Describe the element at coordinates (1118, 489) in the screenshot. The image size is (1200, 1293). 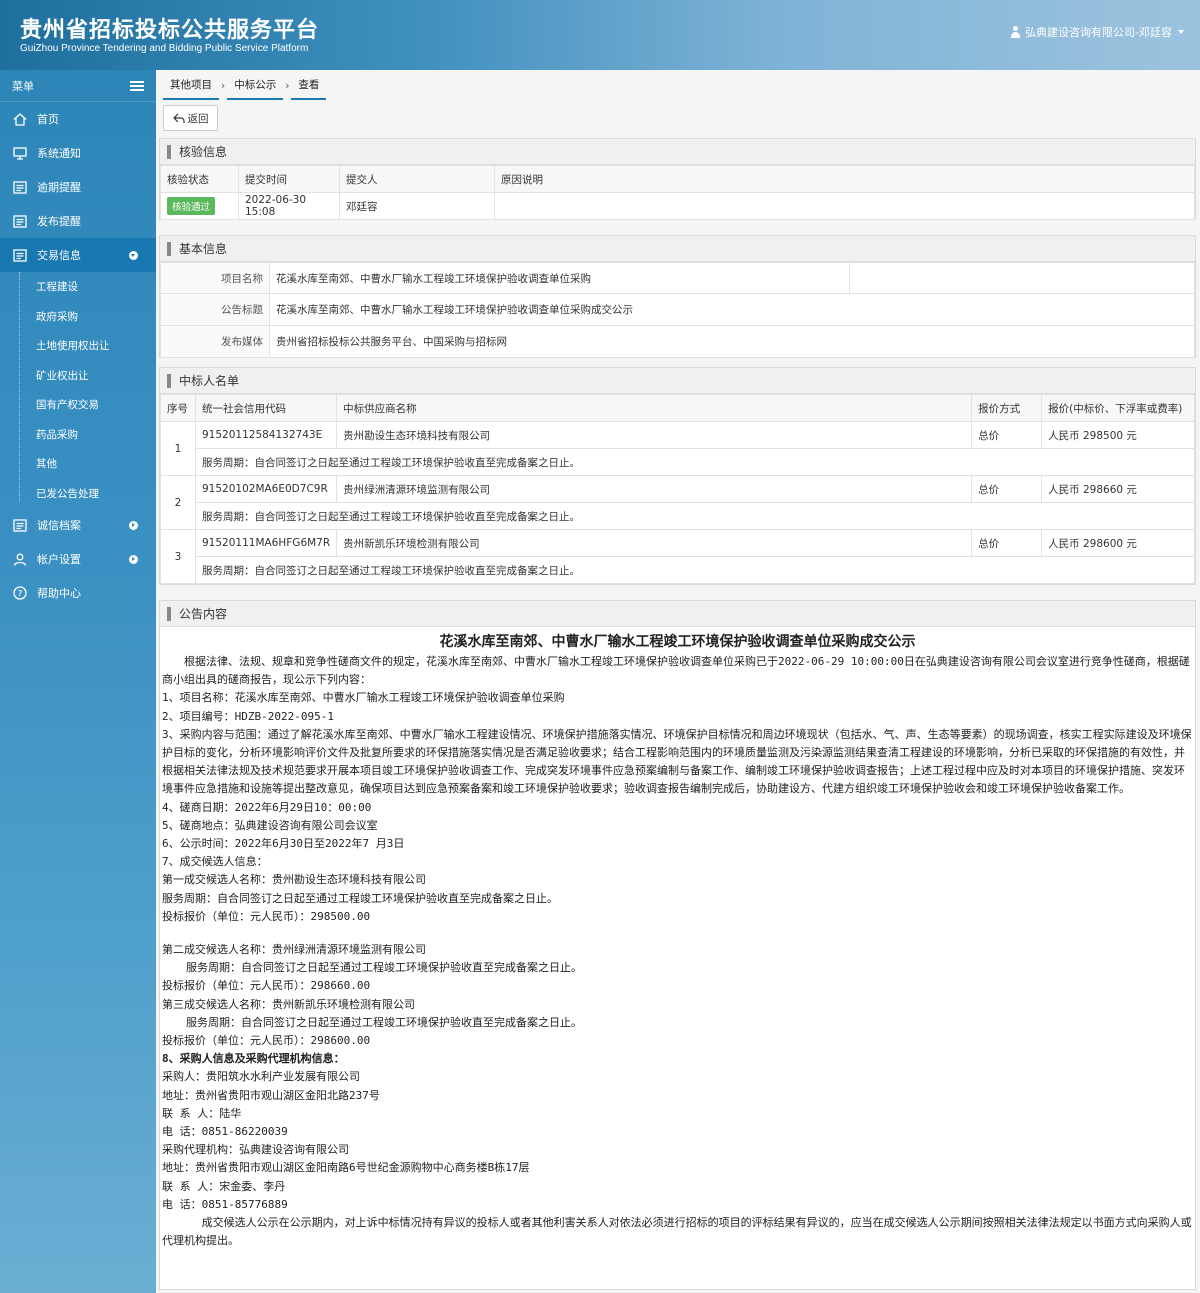
I see `quote-price: 人民币 298660 元` at that location.